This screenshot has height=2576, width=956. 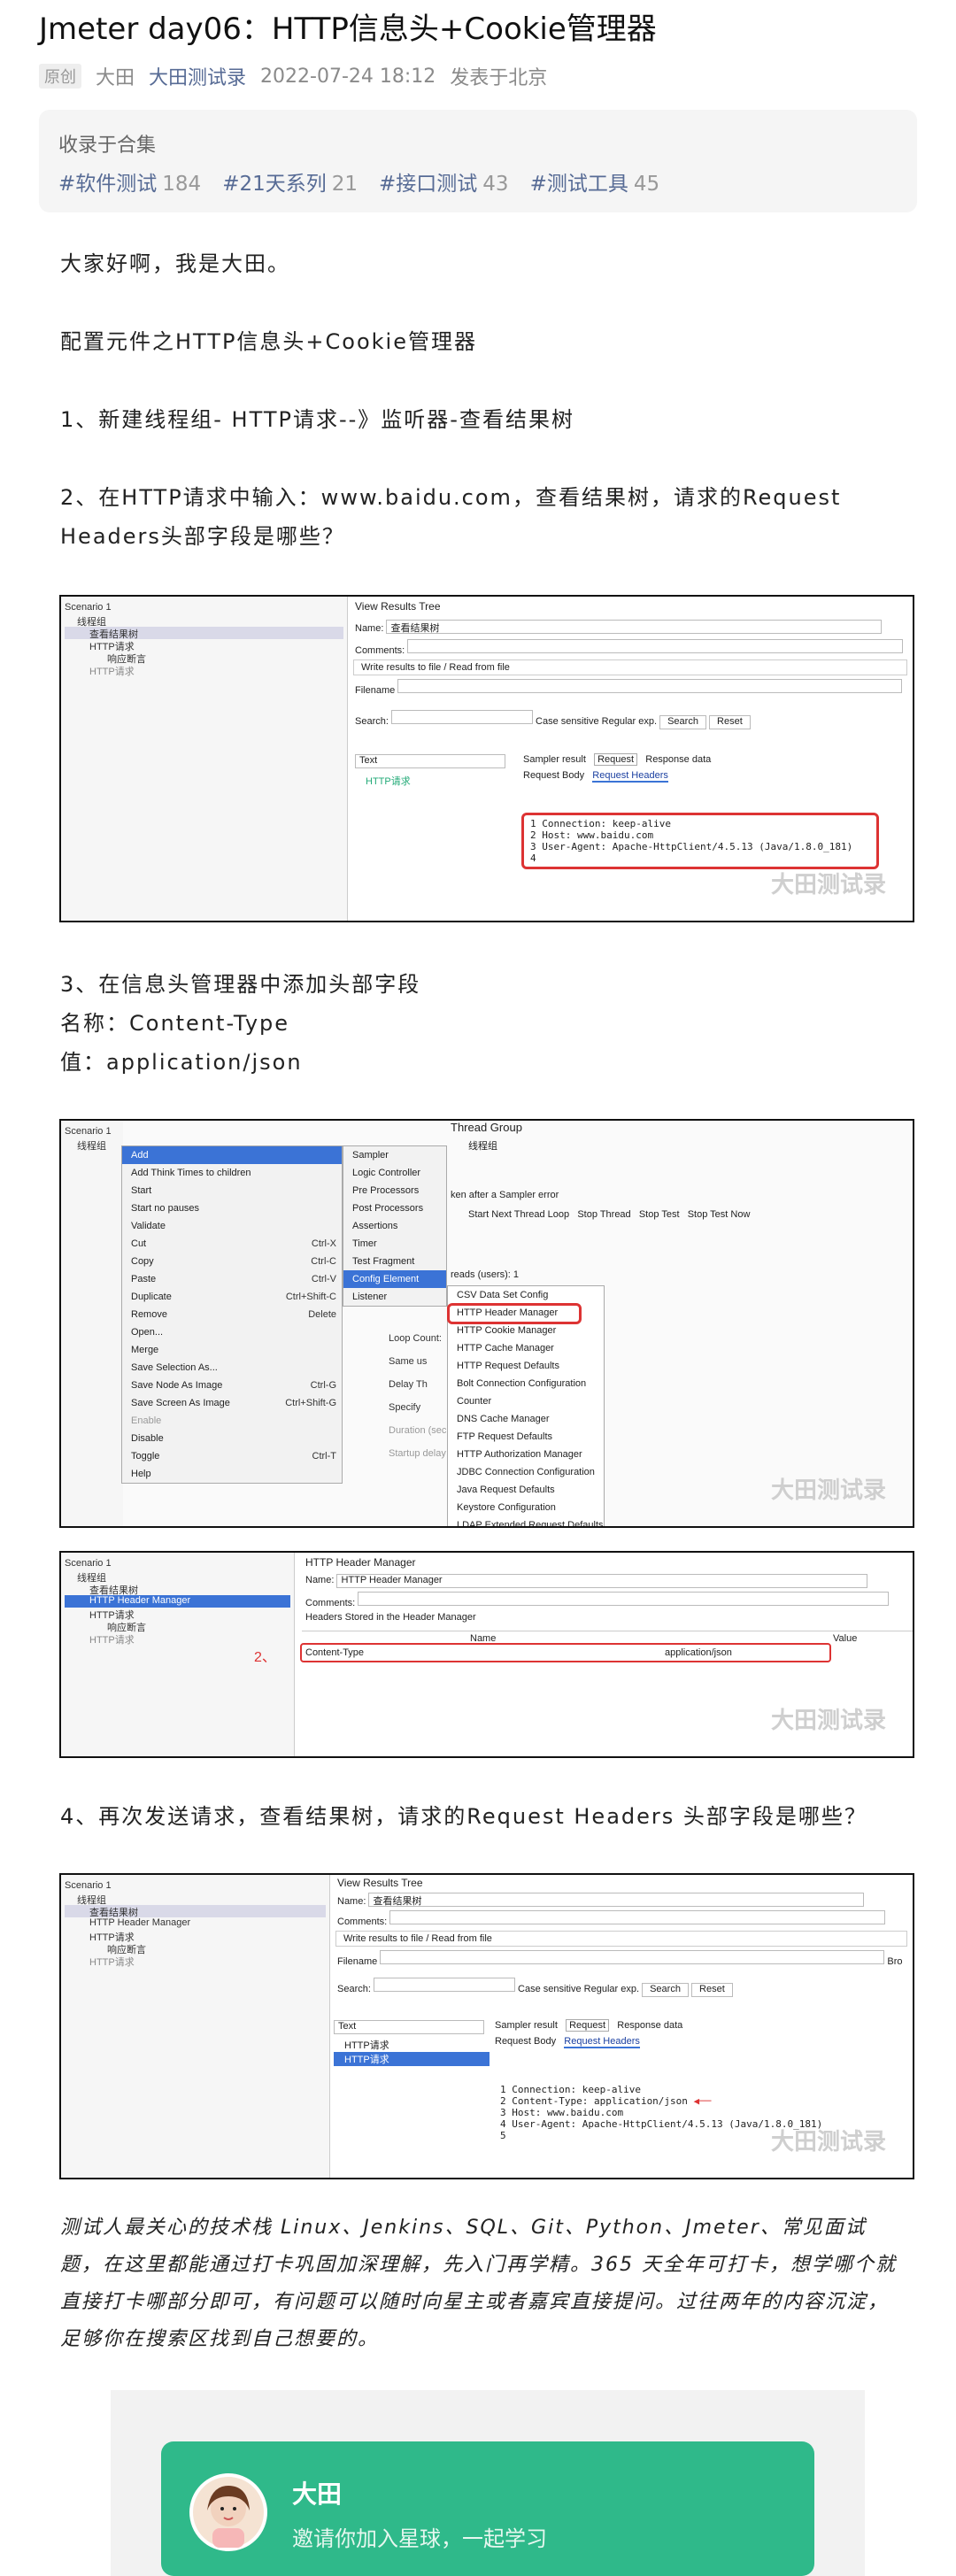 What do you see at coordinates (516, 1274) in the screenshot?
I see `threads-field: 1` at bounding box center [516, 1274].